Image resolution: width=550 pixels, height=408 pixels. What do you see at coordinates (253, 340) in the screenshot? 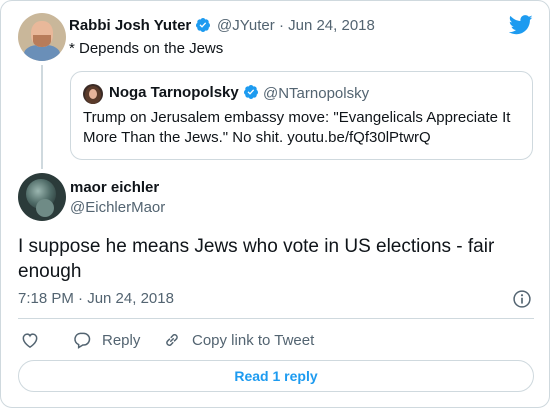
I see `copy-link-label: Copy link to Tweet` at bounding box center [253, 340].